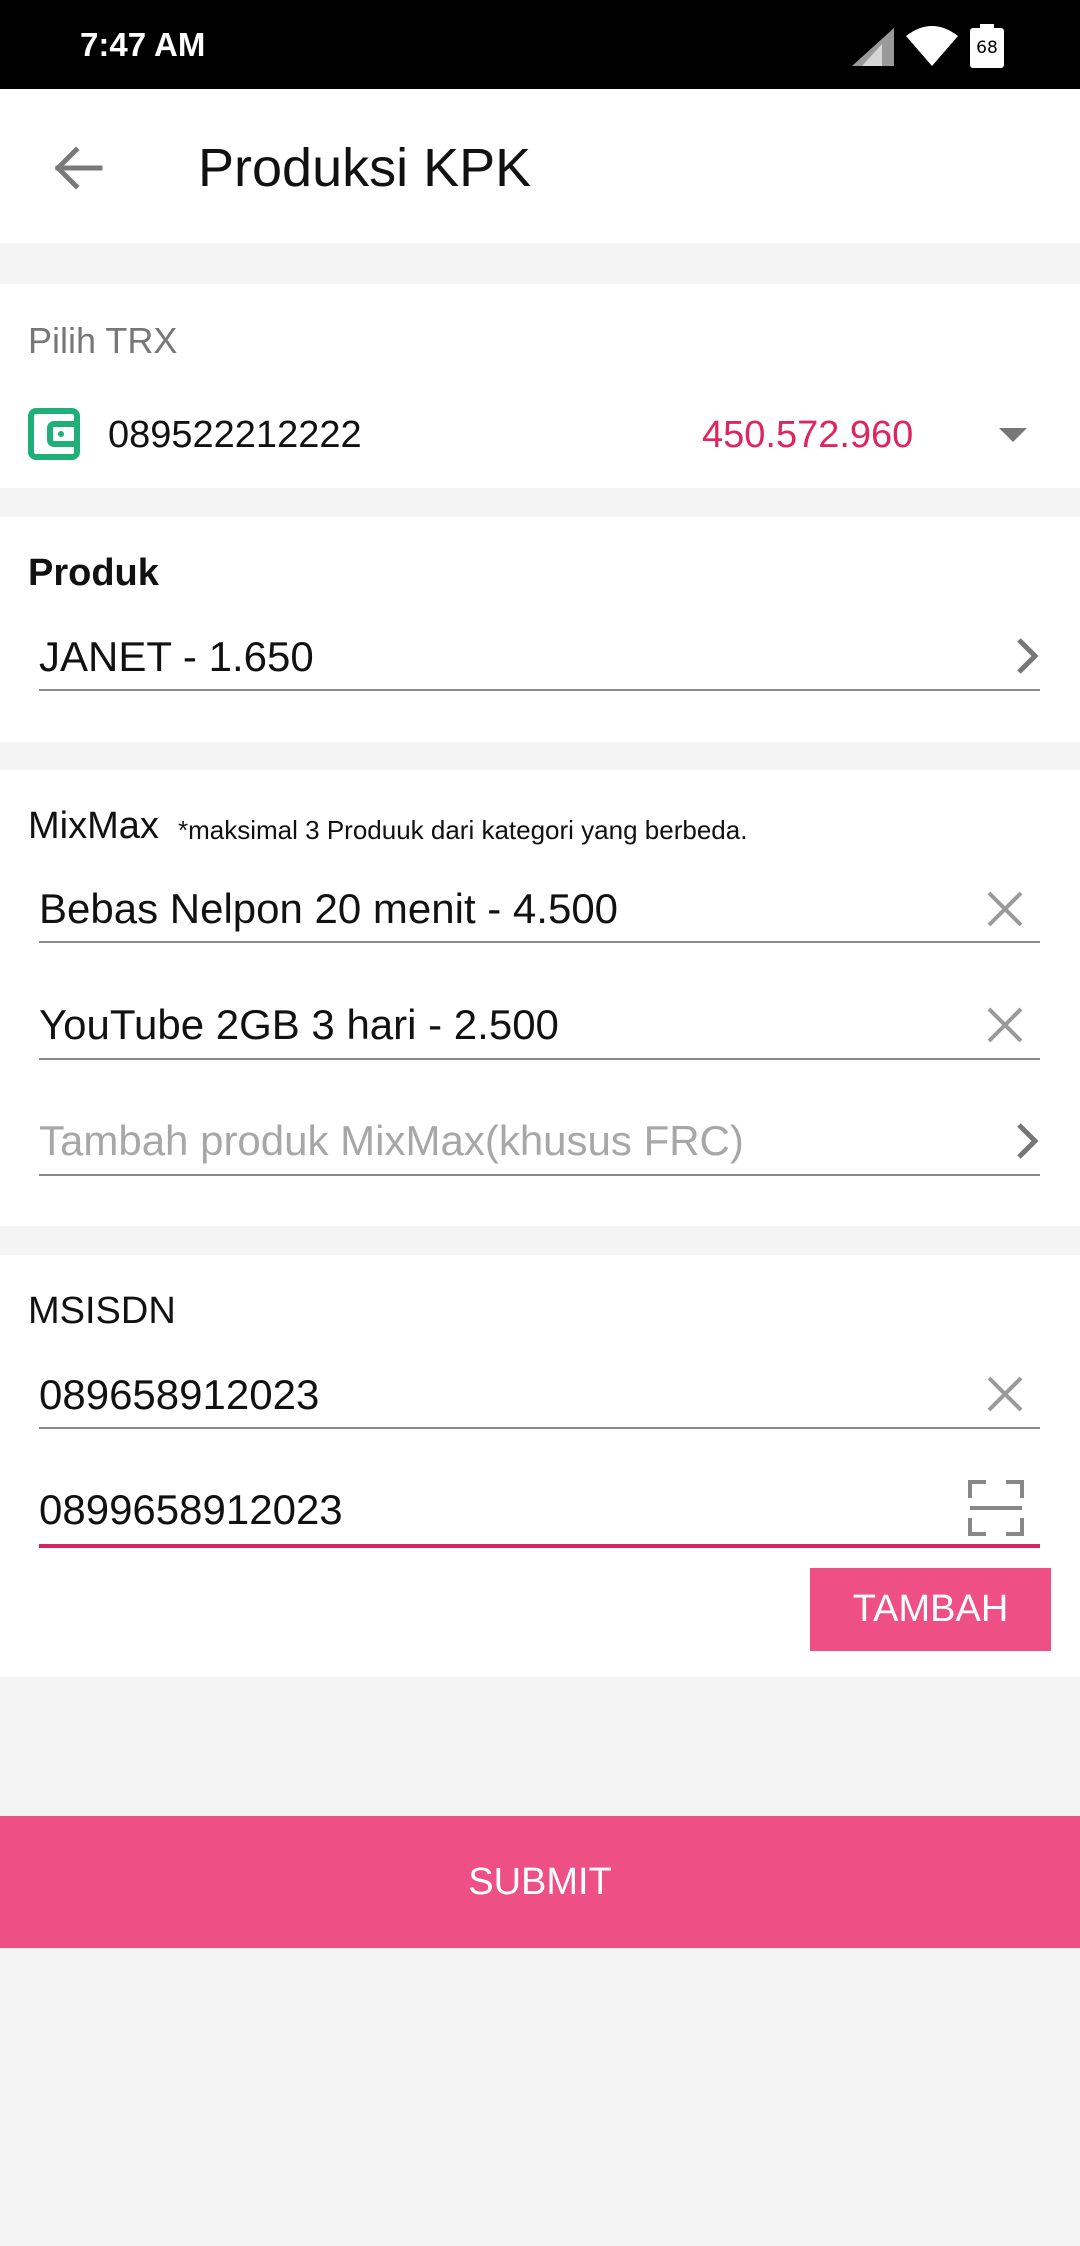 This screenshot has width=1080, height=2246. What do you see at coordinates (1013, 435) in the screenshot?
I see `dropdown-arrow-icon` at bounding box center [1013, 435].